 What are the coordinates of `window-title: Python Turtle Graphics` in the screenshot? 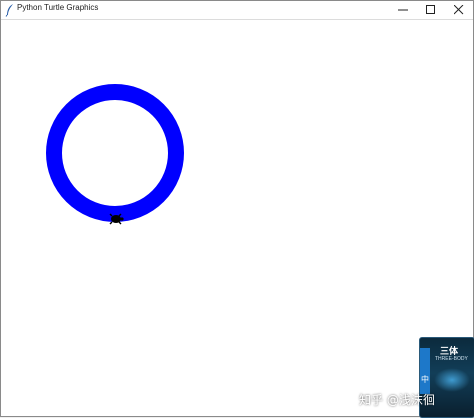 It's located at (58, 7).